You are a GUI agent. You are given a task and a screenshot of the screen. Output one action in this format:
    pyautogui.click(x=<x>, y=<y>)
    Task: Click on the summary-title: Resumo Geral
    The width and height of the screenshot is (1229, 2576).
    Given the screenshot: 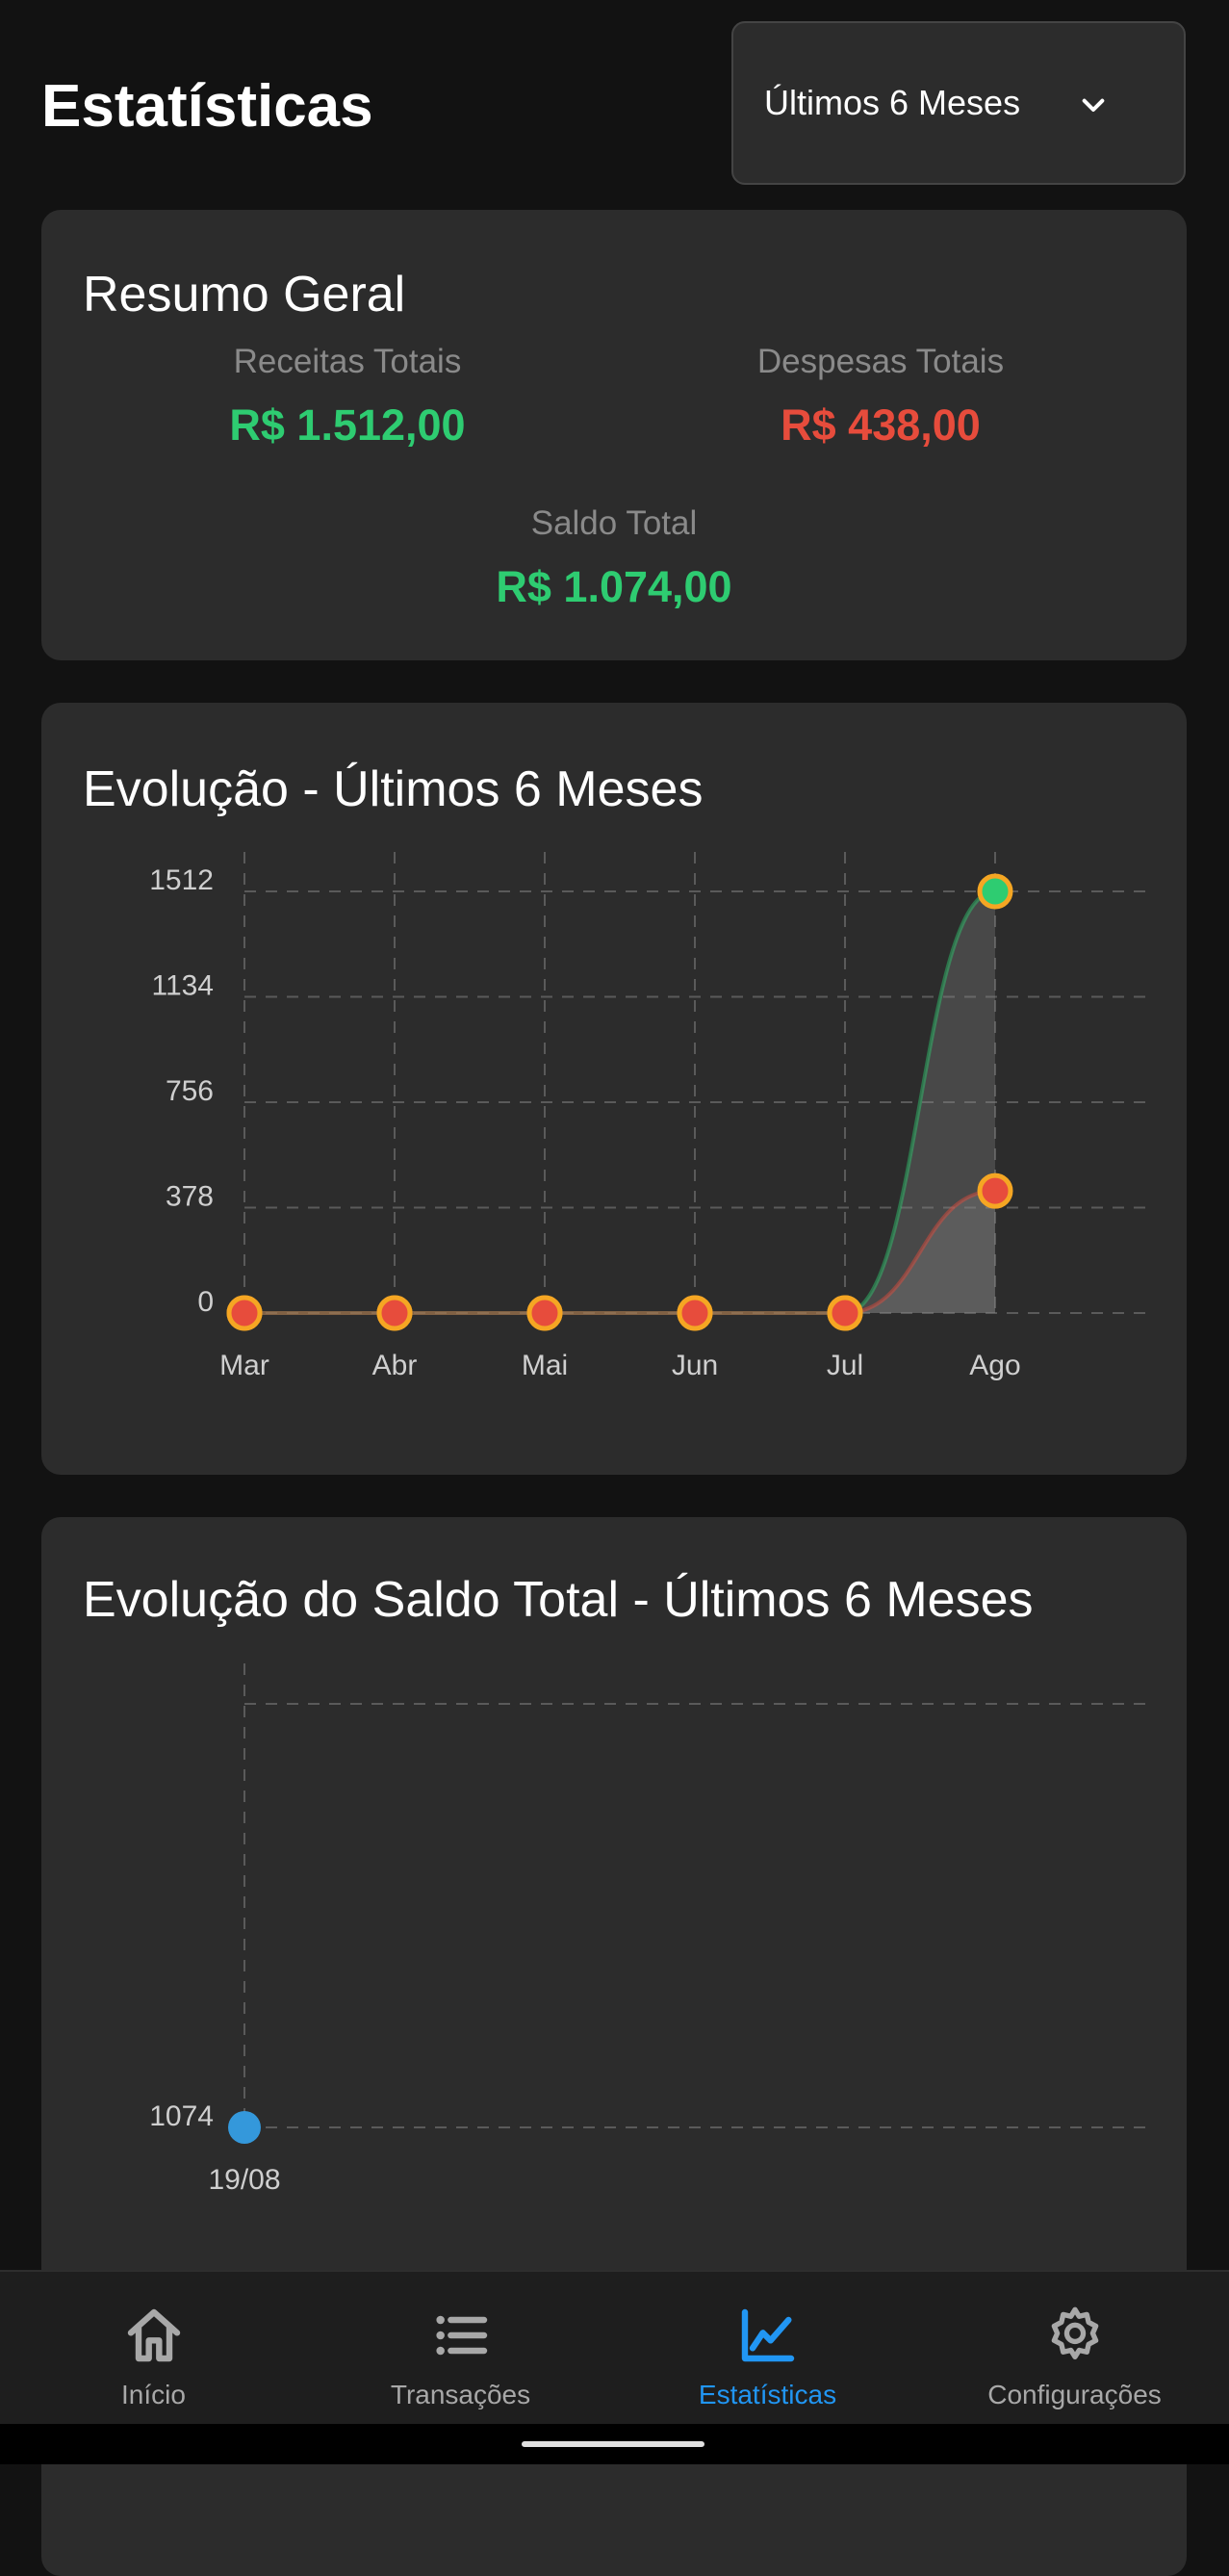 What is the action you would take?
    pyautogui.click(x=245, y=295)
    